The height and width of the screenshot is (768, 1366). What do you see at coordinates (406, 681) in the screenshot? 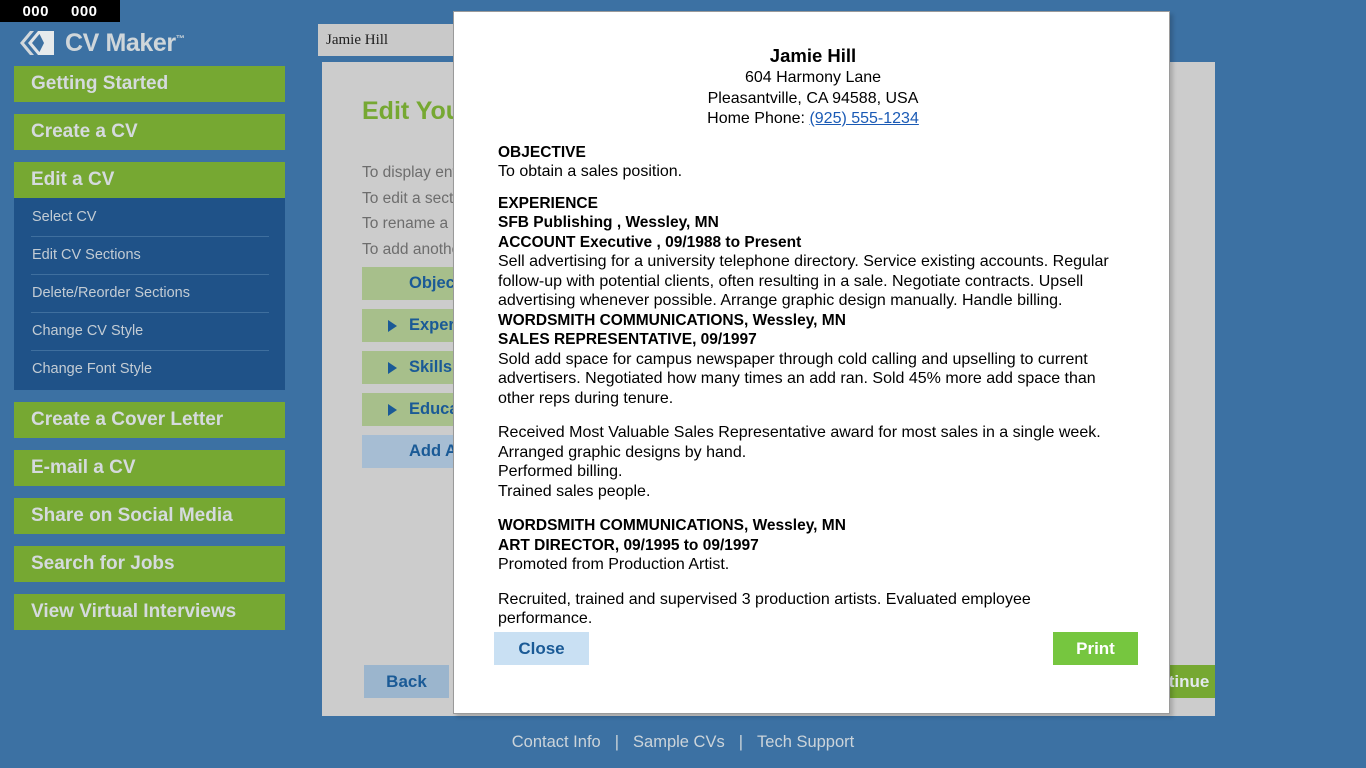
I see `back-button: Back` at bounding box center [406, 681].